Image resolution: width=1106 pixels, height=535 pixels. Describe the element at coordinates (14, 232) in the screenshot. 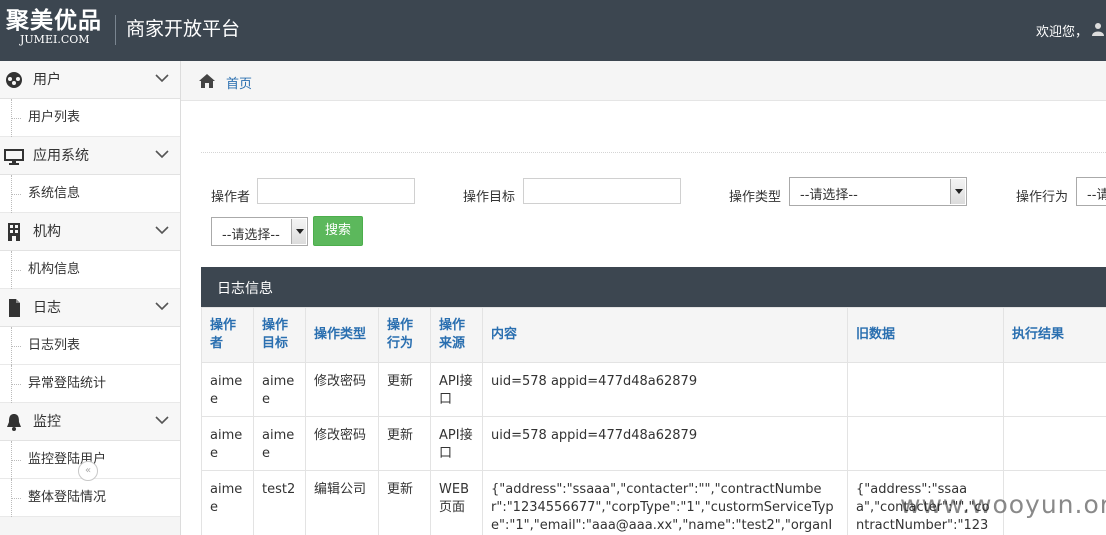

I see `building-icon` at that location.